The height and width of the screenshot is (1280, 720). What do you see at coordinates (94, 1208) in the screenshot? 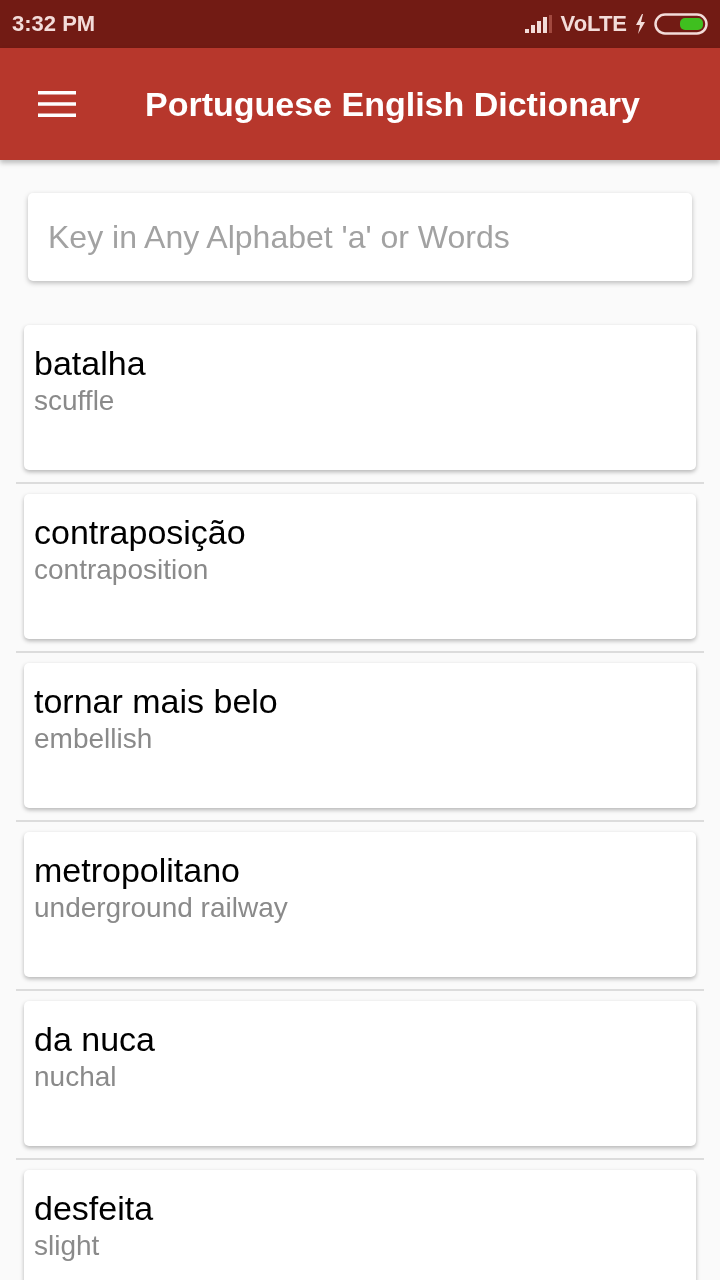
I see `entry-word: desfeita` at bounding box center [94, 1208].